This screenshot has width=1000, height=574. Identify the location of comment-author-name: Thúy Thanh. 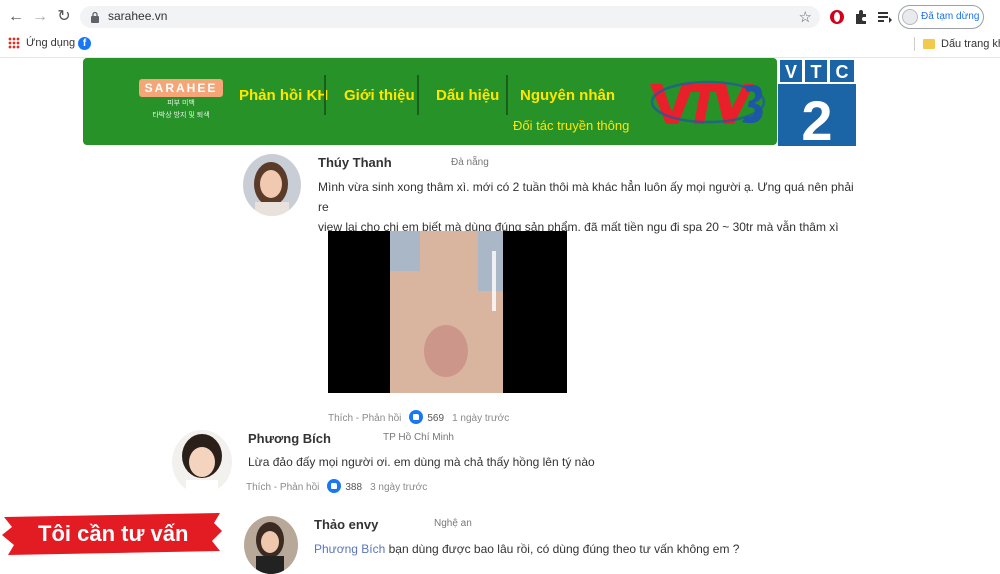
(355, 162).